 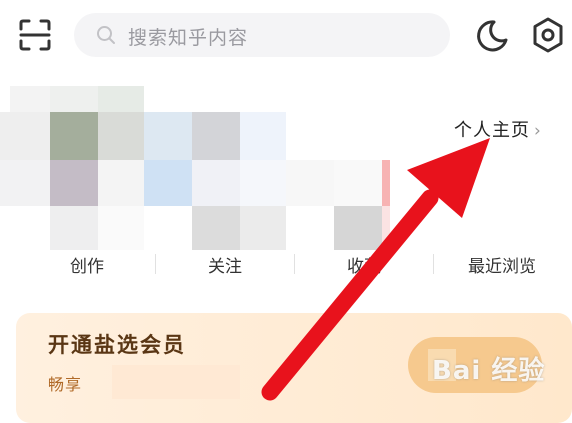 What do you see at coordinates (538, 131) in the screenshot?
I see `chevron-right-icon: ›` at bounding box center [538, 131].